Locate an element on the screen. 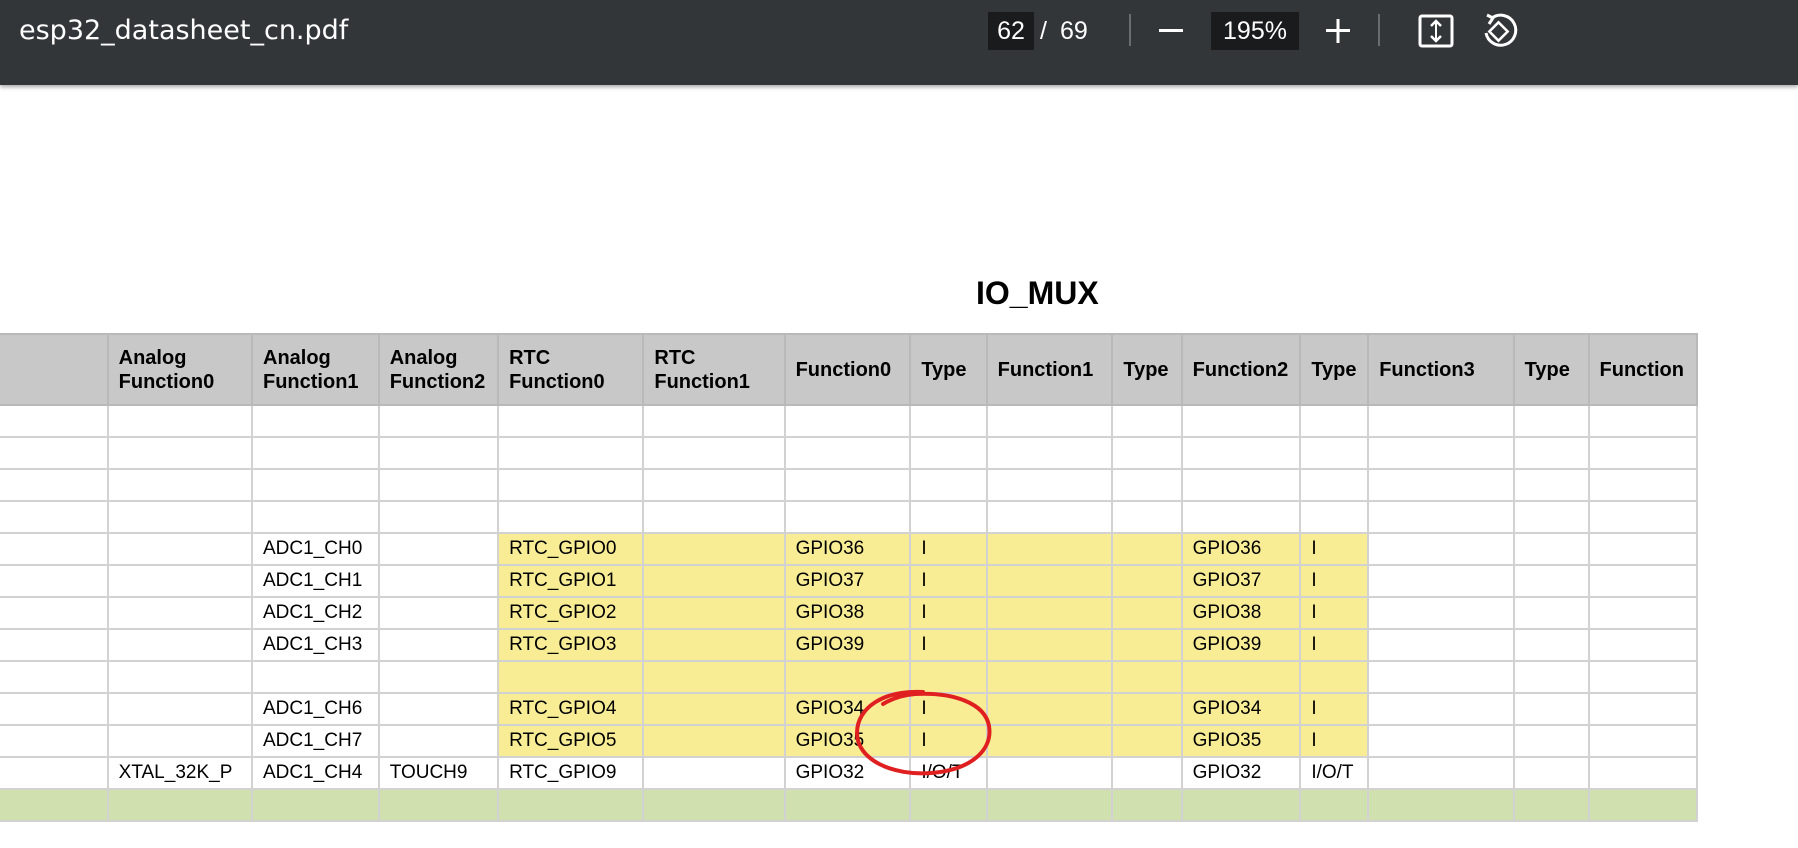 The height and width of the screenshot is (848, 1798). table-row: ADC1_CH1 RTC_GPIO1 GPIO37 I GPIO37 I is located at coordinates (849, 581).